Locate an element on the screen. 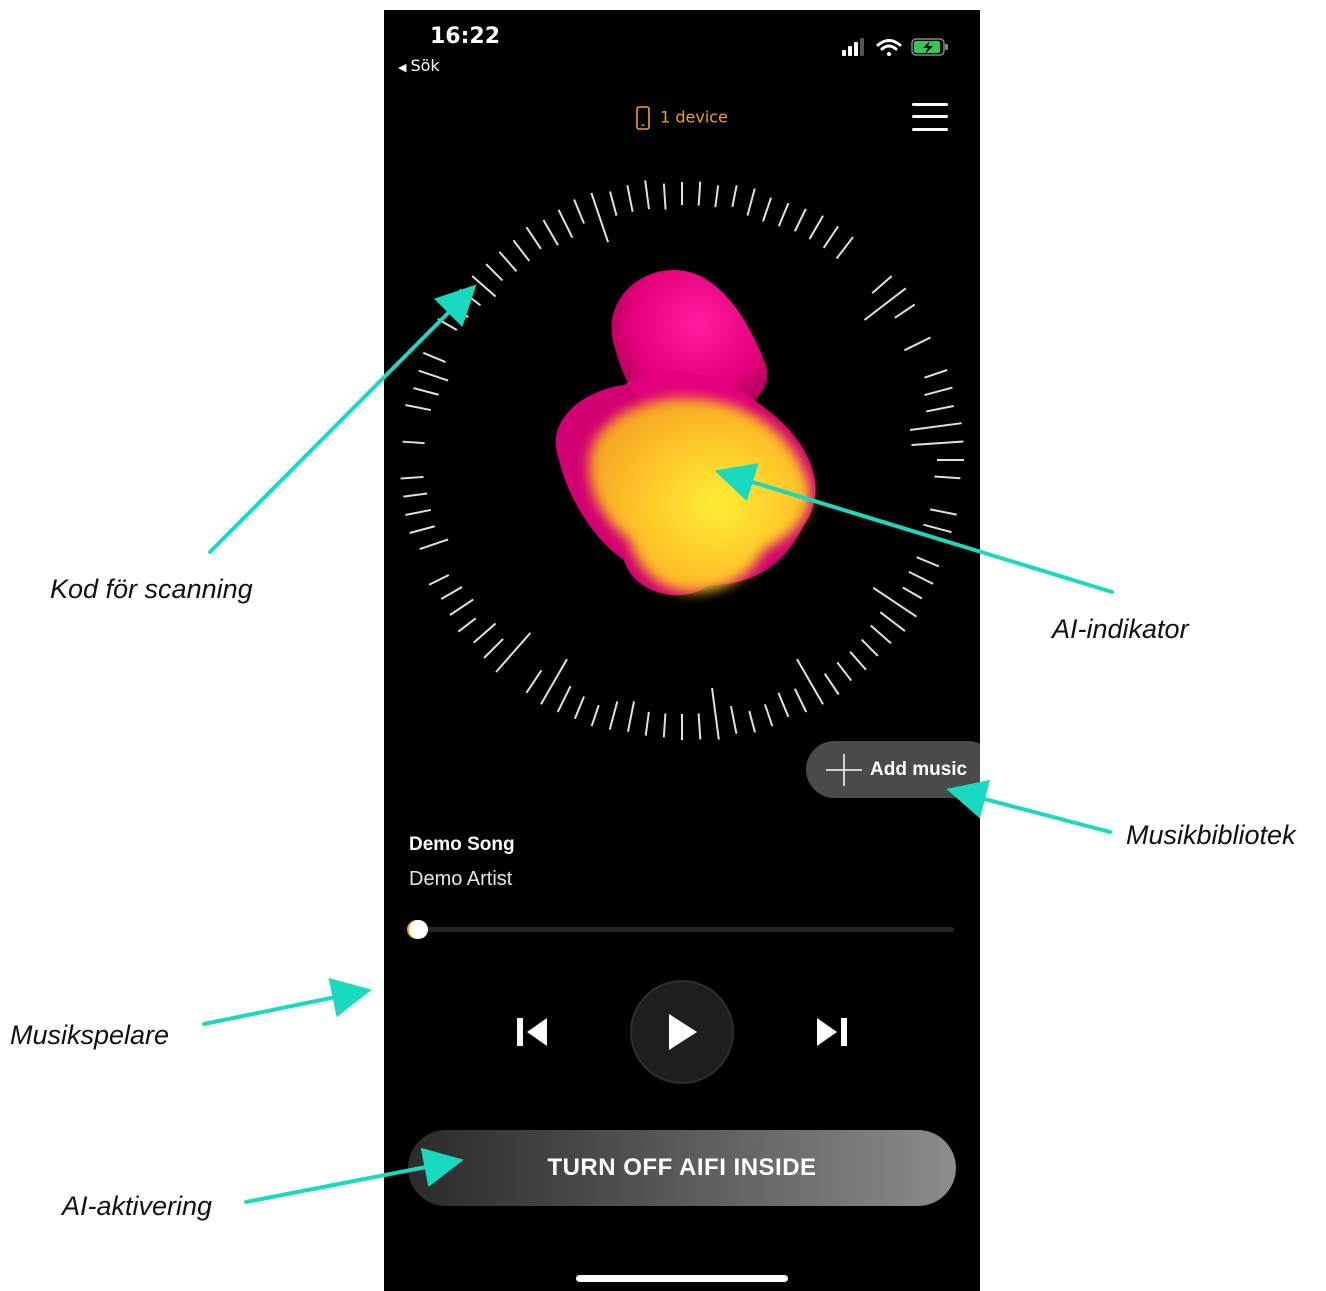 The image size is (1326, 1291). arrow-music-player is located at coordinates (287, 1002).